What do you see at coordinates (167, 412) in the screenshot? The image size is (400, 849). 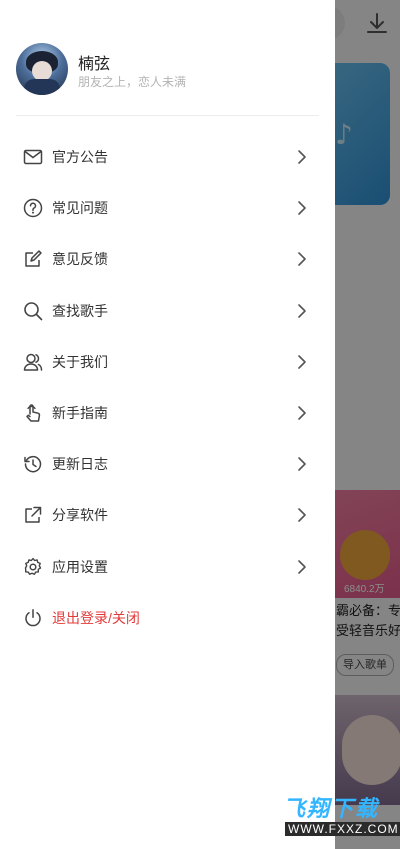 I see `menu-item-beginner-guide: 新手指南` at bounding box center [167, 412].